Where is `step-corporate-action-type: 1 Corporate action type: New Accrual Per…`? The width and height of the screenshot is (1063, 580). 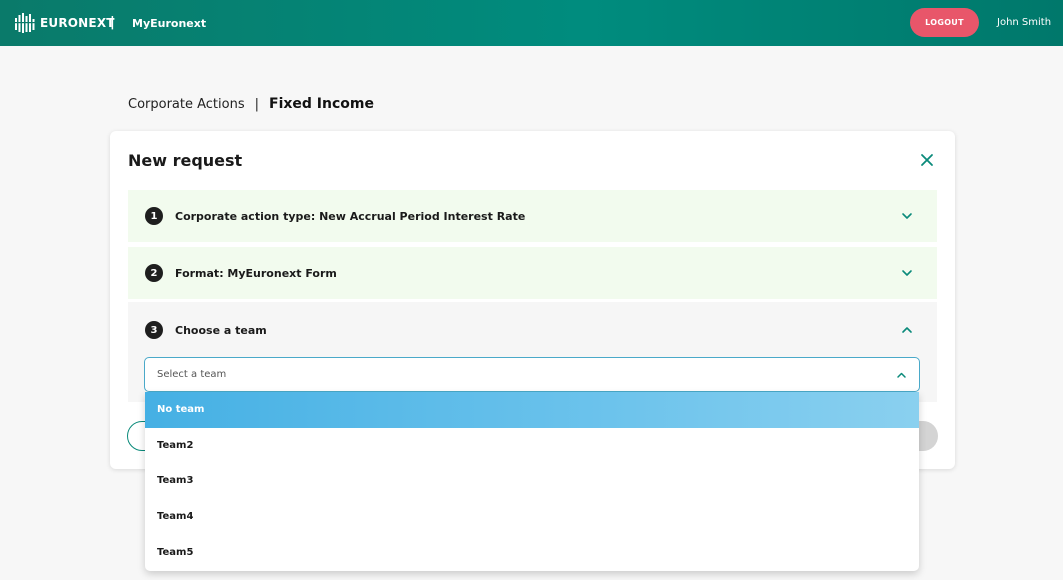
step-corporate-action-type: 1 Corporate action type: New Accrual Per… is located at coordinates (532, 216).